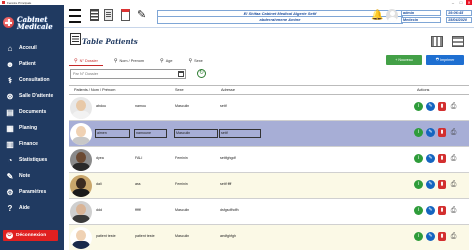 The image size is (474, 250). What do you see at coordinates (28, 144) in the screenshot?
I see `sidebar-item-label: Finance` at bounding box center [28, 144].